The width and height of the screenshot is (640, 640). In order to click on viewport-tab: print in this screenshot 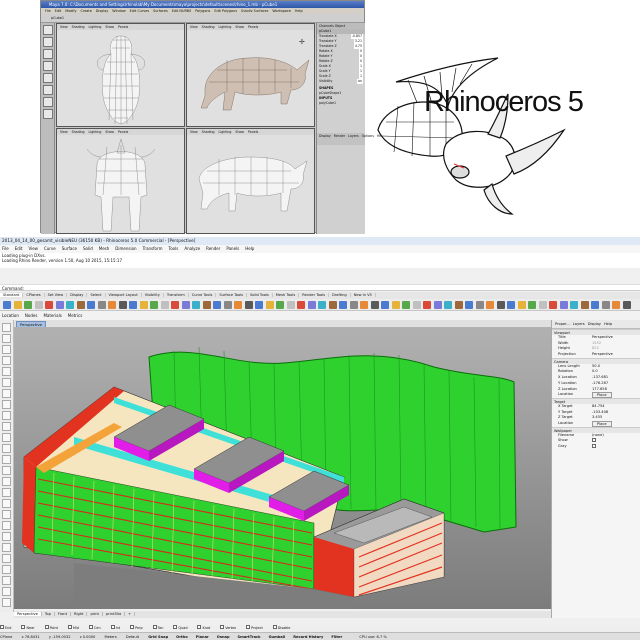, I will do `click(95, 614)`.